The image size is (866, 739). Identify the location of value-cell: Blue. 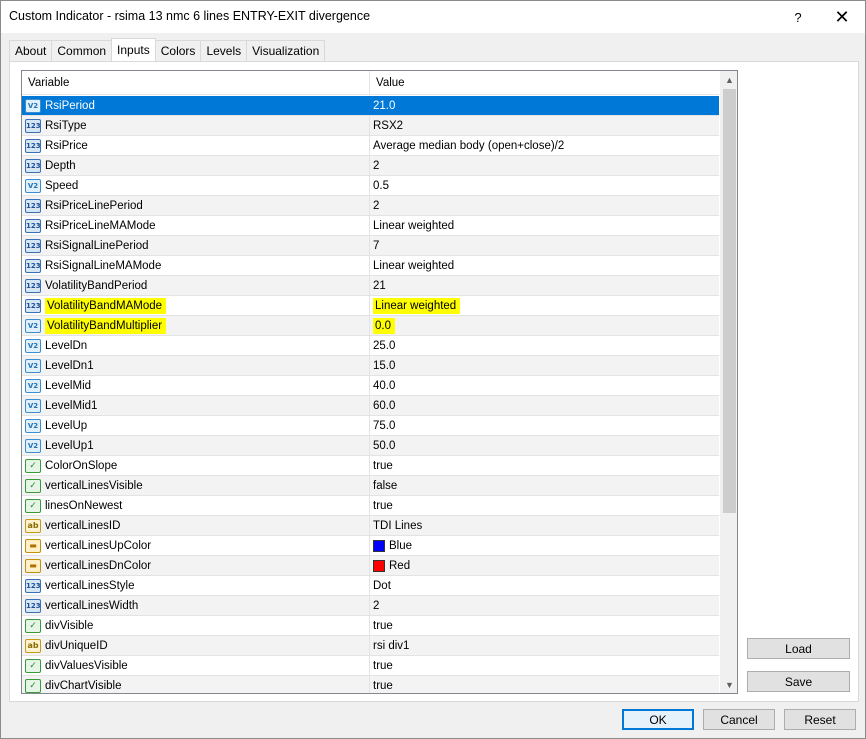
(545, 545).